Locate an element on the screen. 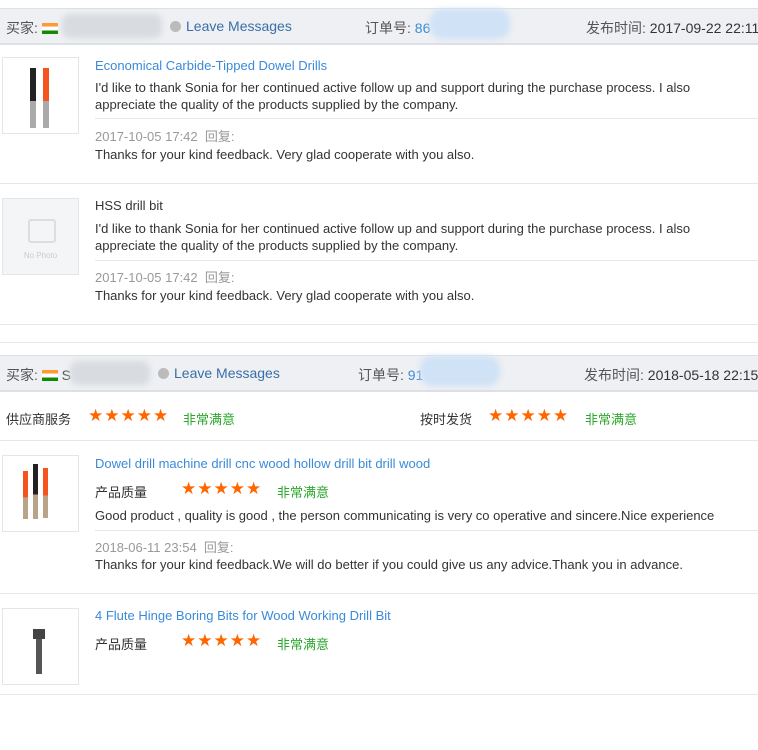 This screenshot has height=750, width=758. order-number: 86 is located at coordinates (423, 28).